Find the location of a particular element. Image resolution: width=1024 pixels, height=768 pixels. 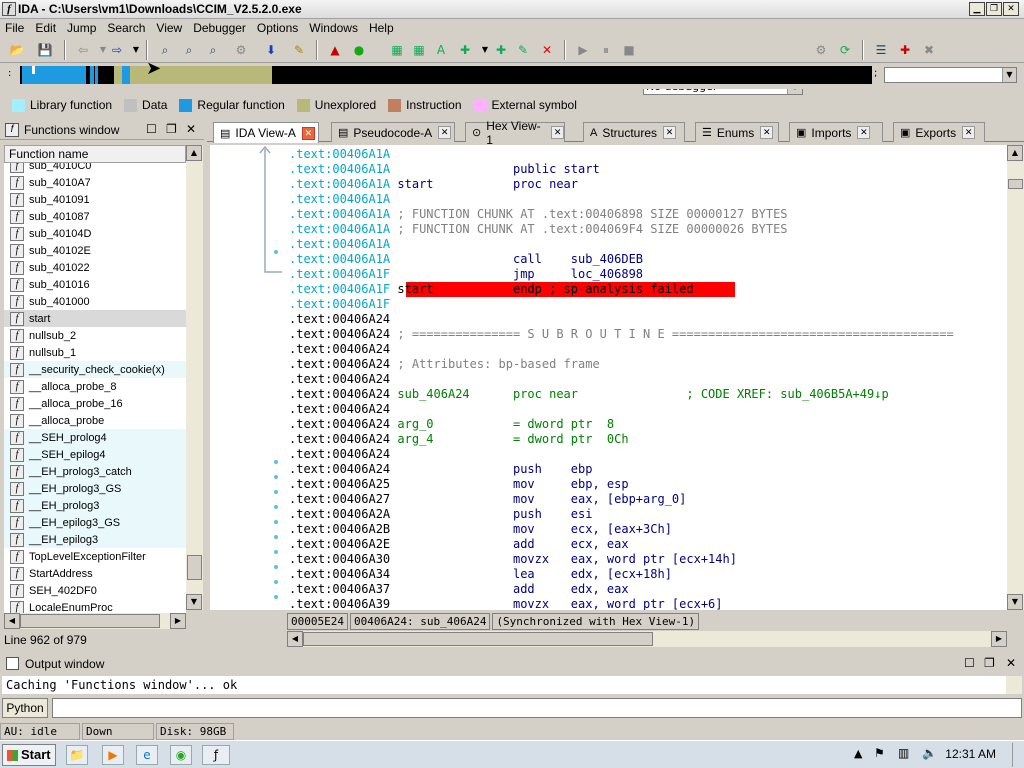

function-list-item: f __alloca_probe_16 is located at coordinates (95, 403).